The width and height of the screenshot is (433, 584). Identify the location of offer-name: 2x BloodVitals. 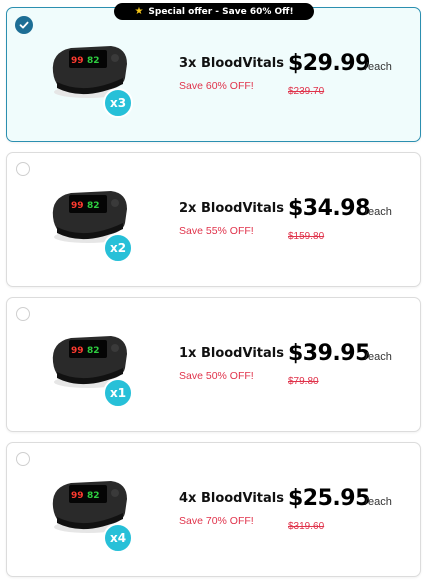
(231, 208).